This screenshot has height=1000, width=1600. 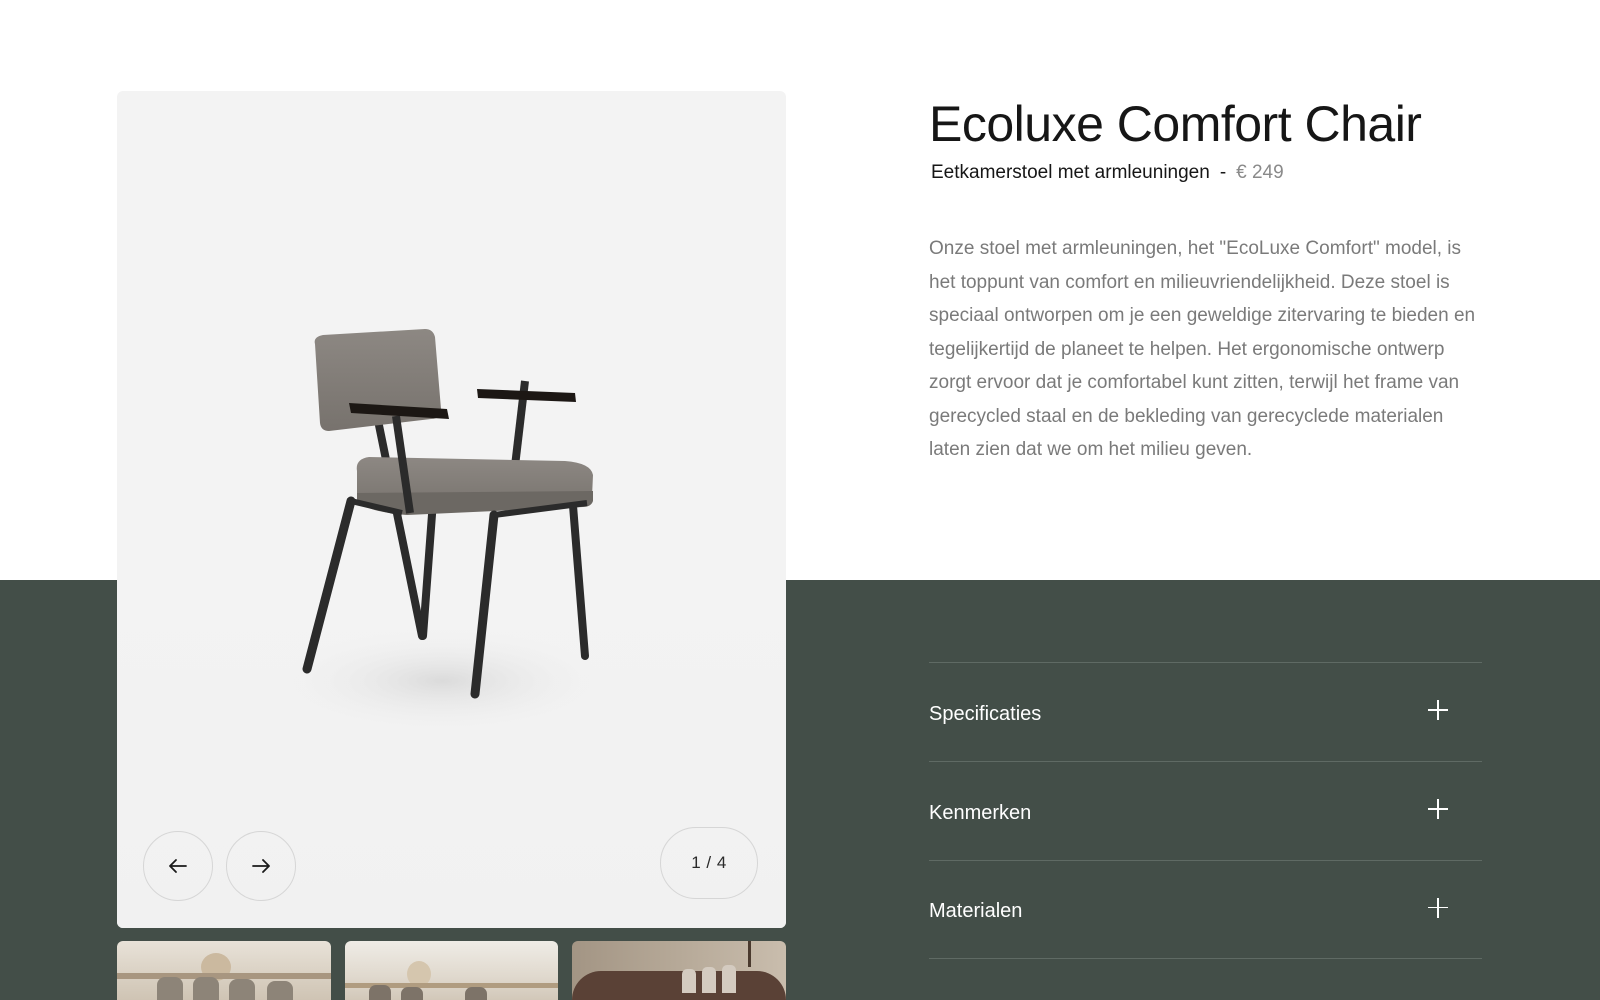 I want to click on thumbnail-strip, so click(x=452, y=970).